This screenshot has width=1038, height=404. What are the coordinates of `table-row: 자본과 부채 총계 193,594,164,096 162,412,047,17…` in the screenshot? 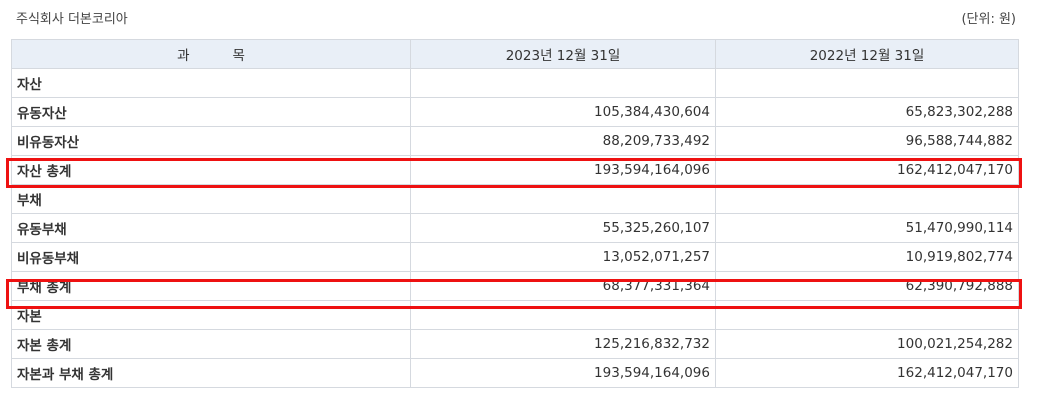 It's located at (515, 373).